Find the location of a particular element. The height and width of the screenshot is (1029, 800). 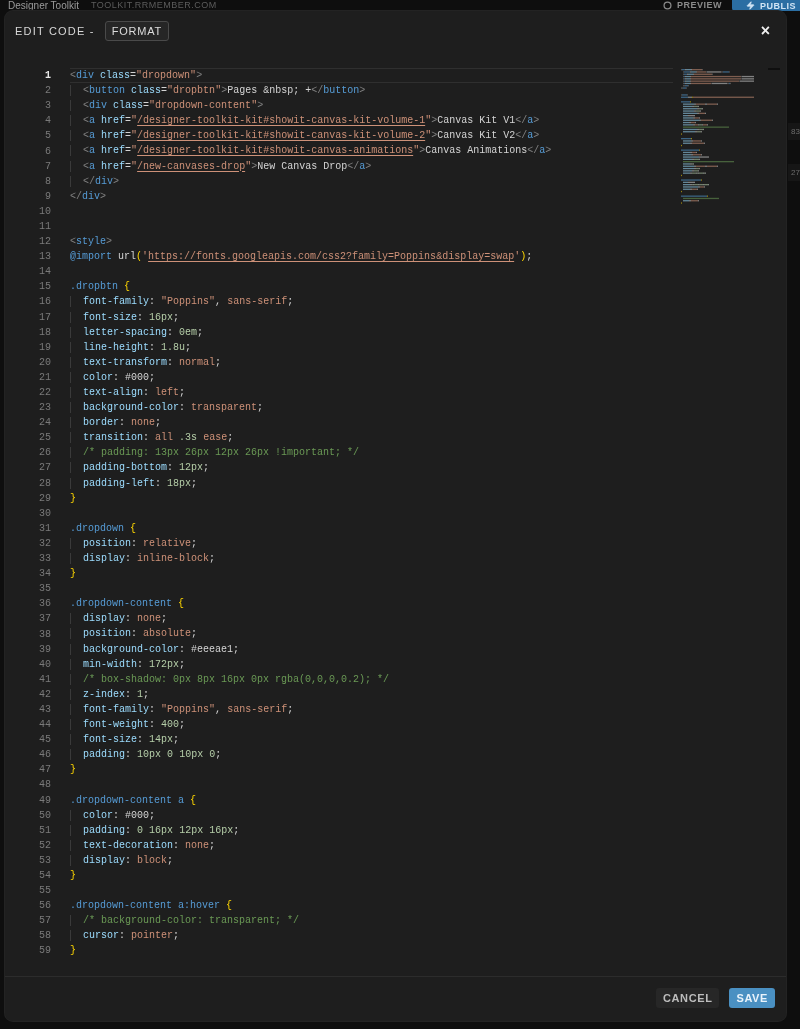

line-number: 25 is located at coordinates (44, 438).